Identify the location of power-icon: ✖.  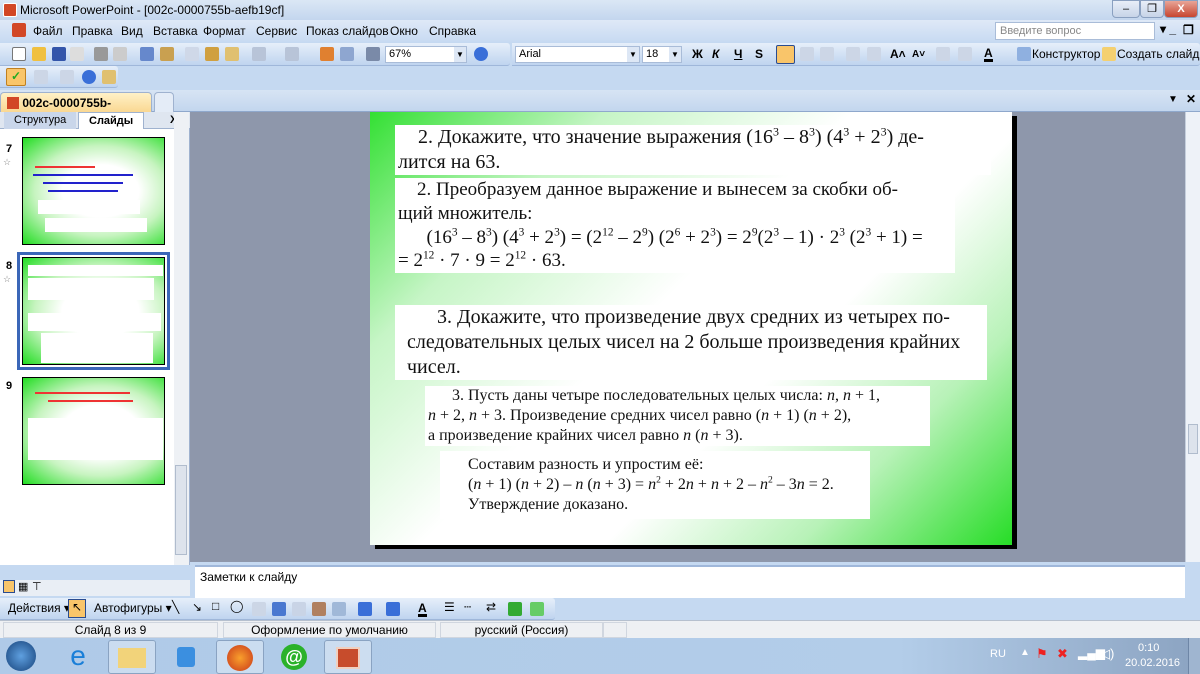
(1062, 654).